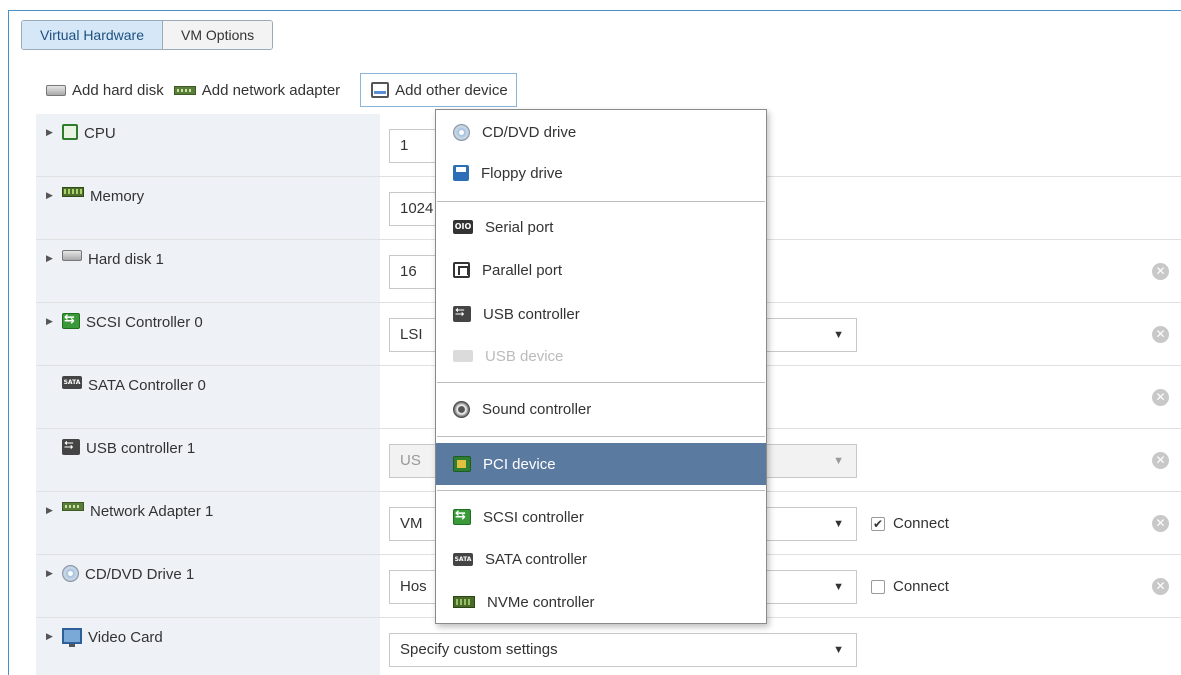 Image resolution: width=1181 pixels, height=675 pixels. I want to click on field-value: LSI, so click(411, 334).